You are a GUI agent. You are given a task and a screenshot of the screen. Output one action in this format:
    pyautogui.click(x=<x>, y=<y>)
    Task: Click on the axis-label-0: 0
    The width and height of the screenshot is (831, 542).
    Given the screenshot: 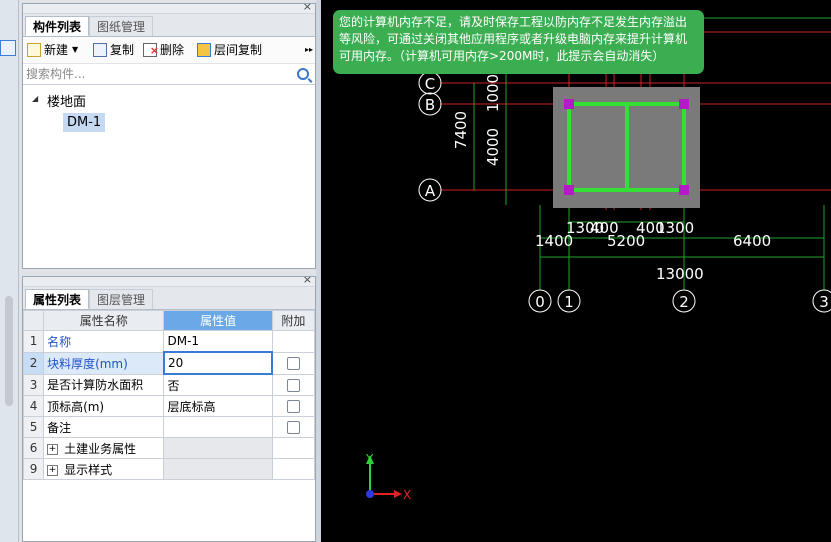 What is the action you would take?
    pyautogui.click(x=540, y=302)
    